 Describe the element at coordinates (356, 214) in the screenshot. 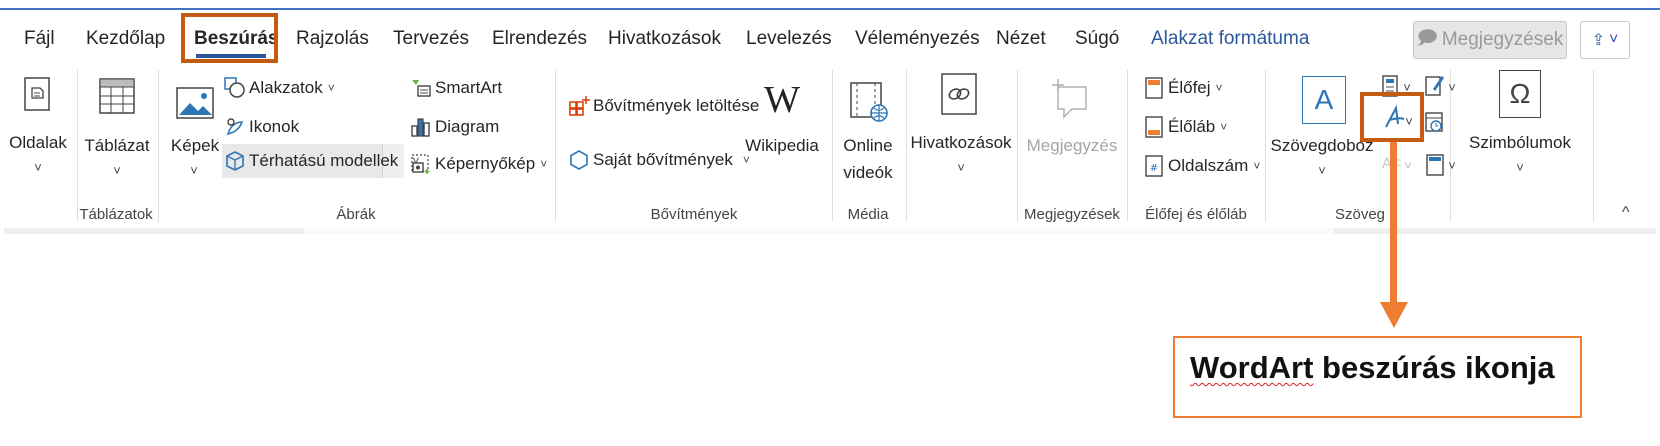

I see `group-label-illustrations: Ábrák` at that location.